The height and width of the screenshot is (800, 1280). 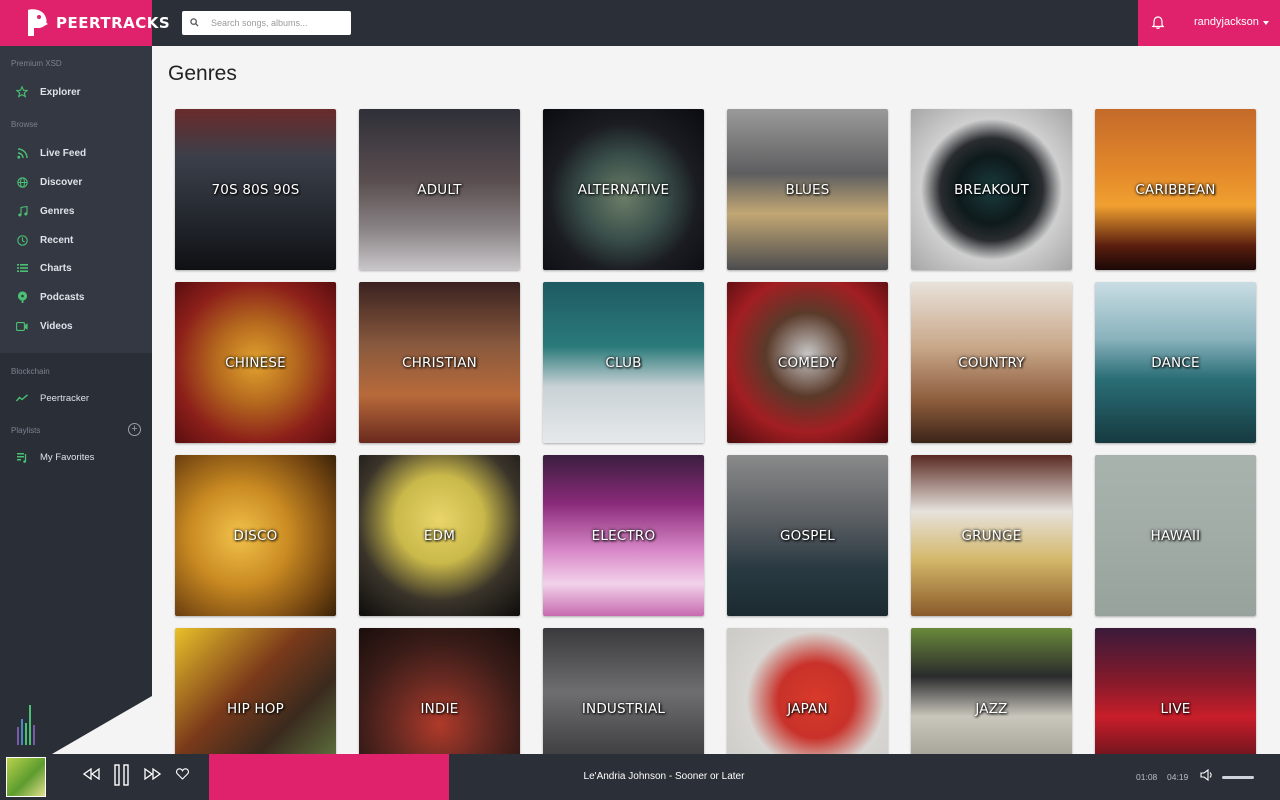 I want to click on genre-tile: DISCO, so click(x=255, y=535).